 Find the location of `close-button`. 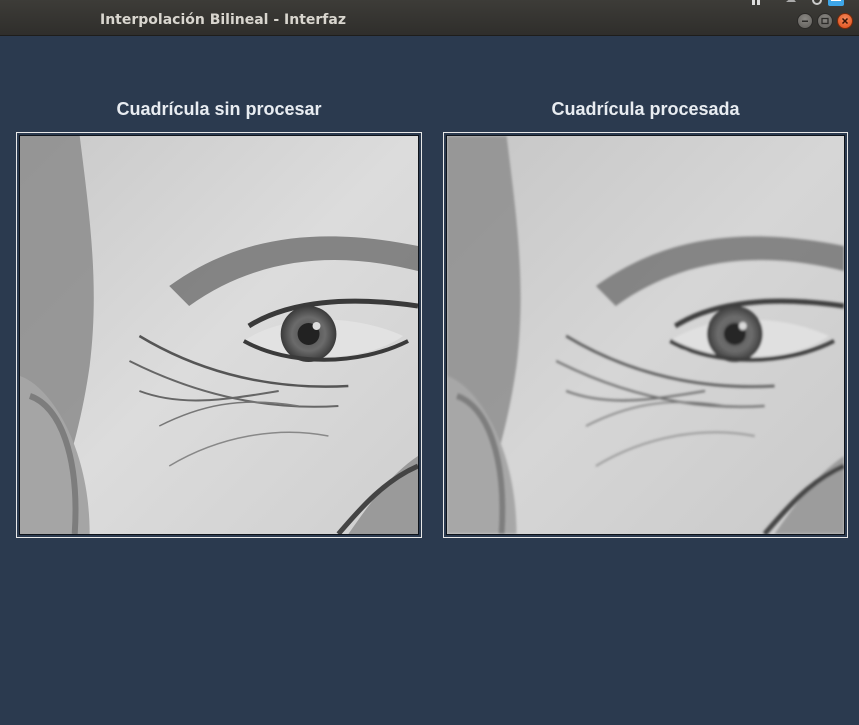

close-button is located at coordinates (845, 21).